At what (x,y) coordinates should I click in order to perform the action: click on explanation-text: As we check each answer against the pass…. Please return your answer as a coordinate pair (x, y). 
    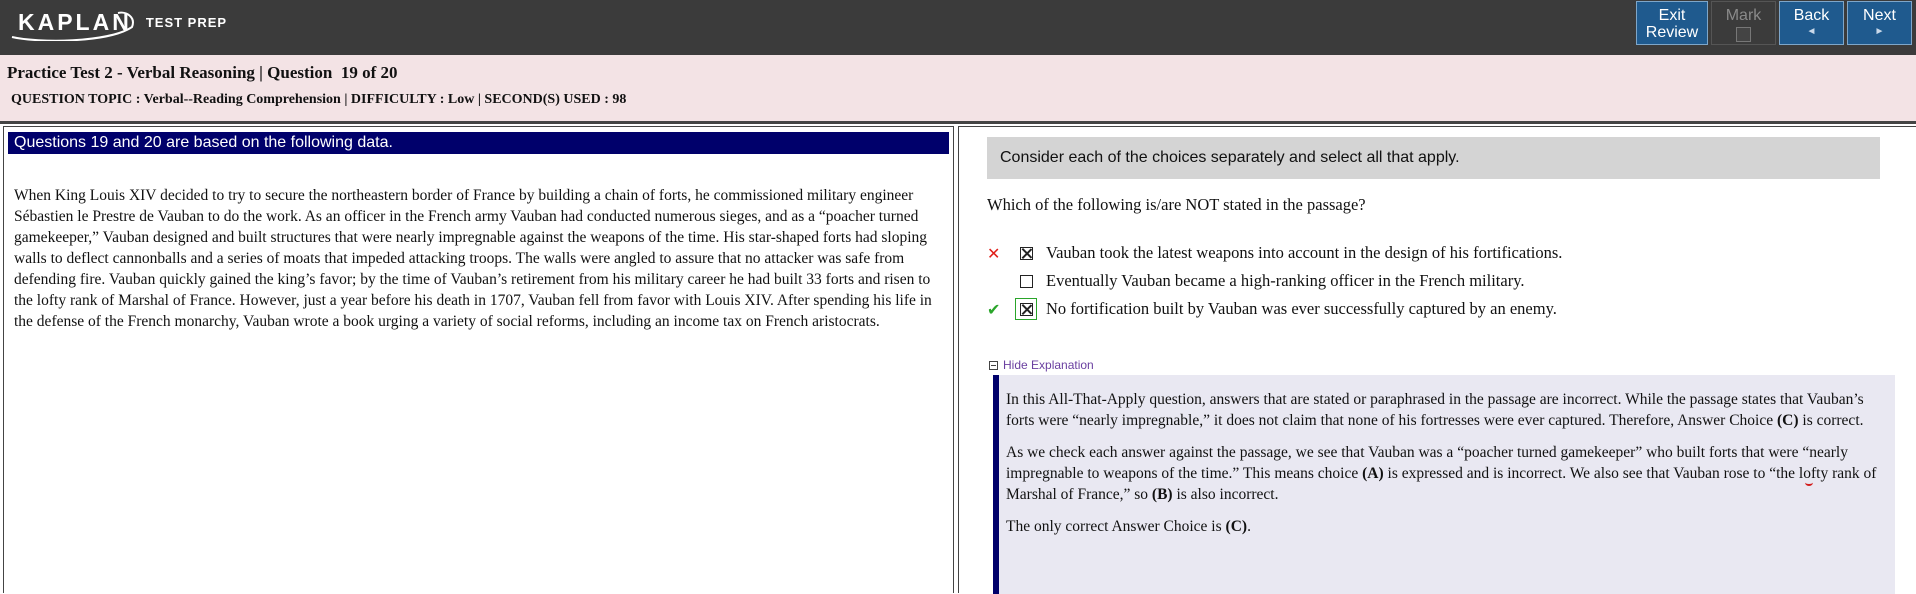
    Looking at the image, I should click on (1408, 452).